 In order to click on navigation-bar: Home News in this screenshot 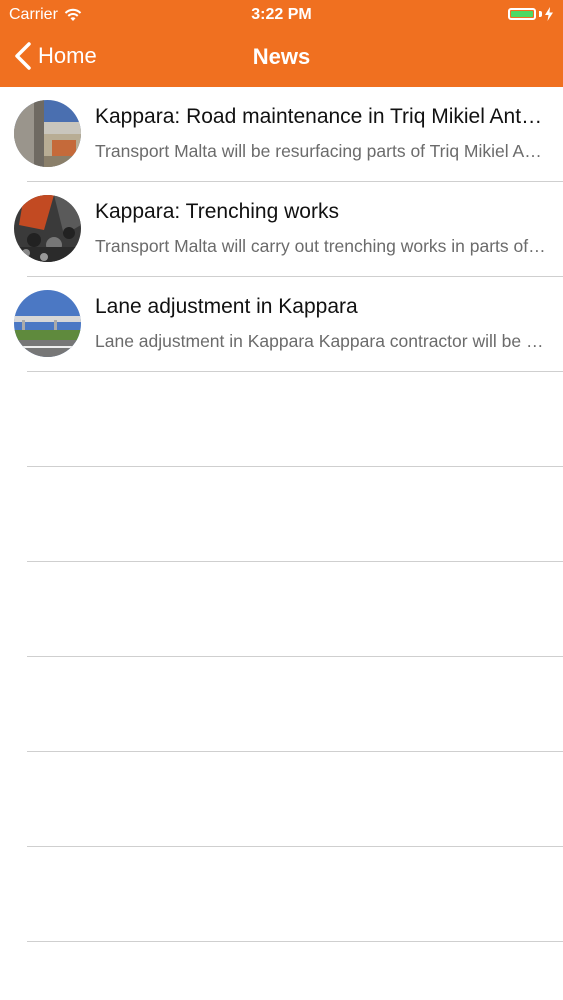, I will do `click(281, 58)`.